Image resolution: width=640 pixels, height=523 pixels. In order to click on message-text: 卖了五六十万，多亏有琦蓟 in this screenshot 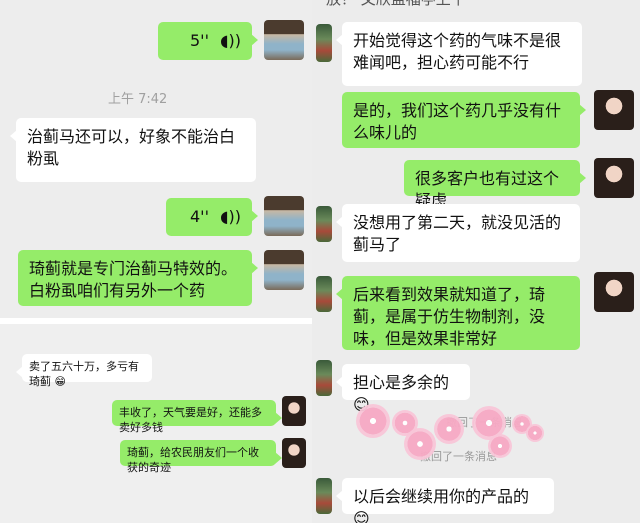, I will do `click(84, 374)`.